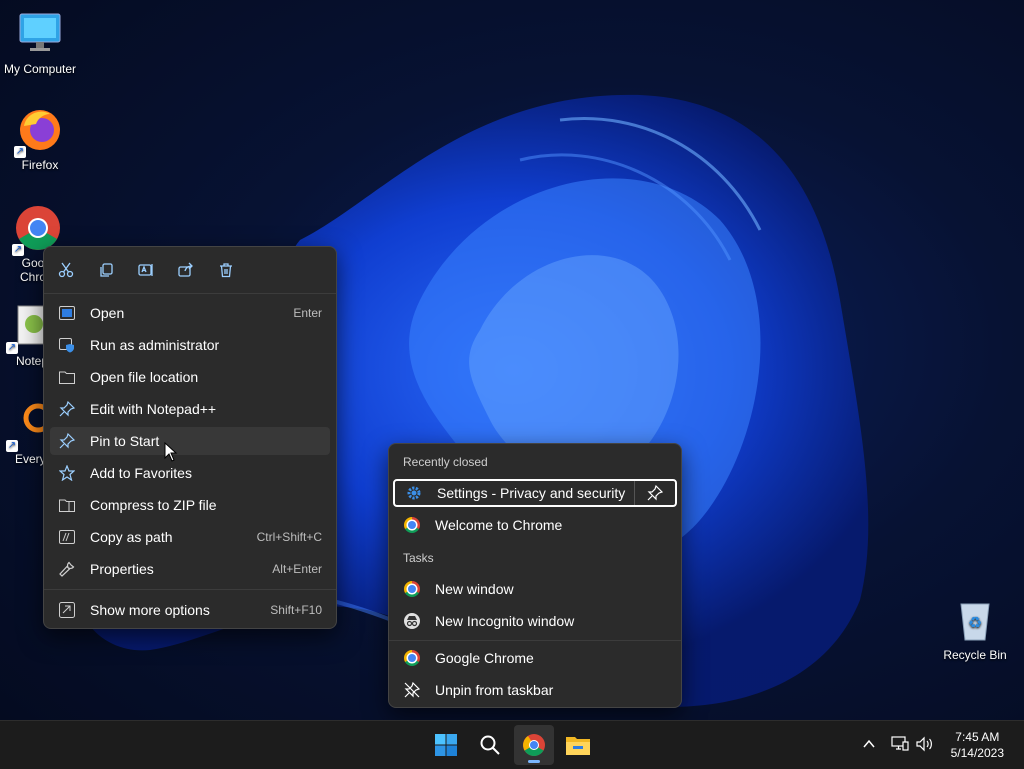  Describe the element at coordinates (40, 69) in the screenshot. I see `desktop-icon-label: My Computer` at that location.